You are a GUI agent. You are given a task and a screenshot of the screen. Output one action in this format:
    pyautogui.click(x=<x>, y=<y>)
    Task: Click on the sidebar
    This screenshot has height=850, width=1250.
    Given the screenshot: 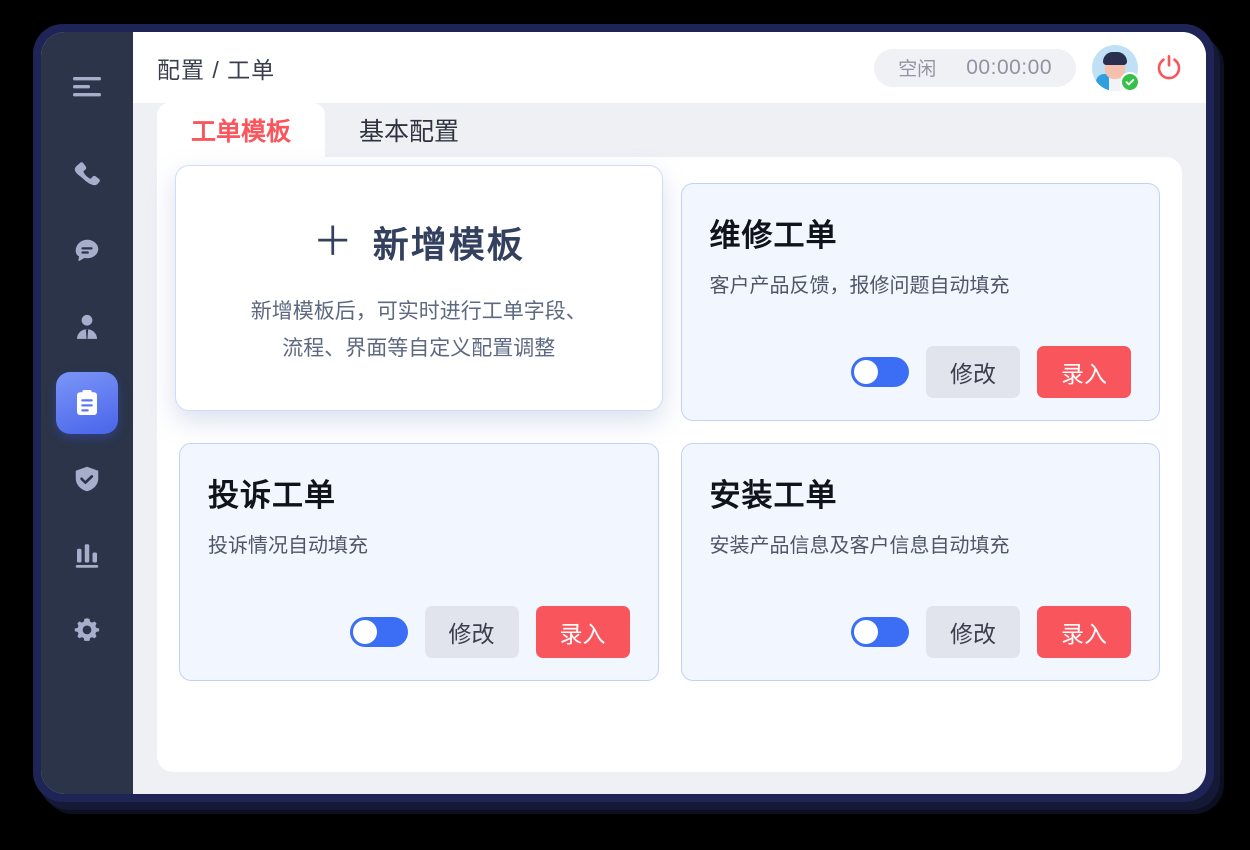 What is the action you would take?
    pyautogui.click(x=87, y=413)
    